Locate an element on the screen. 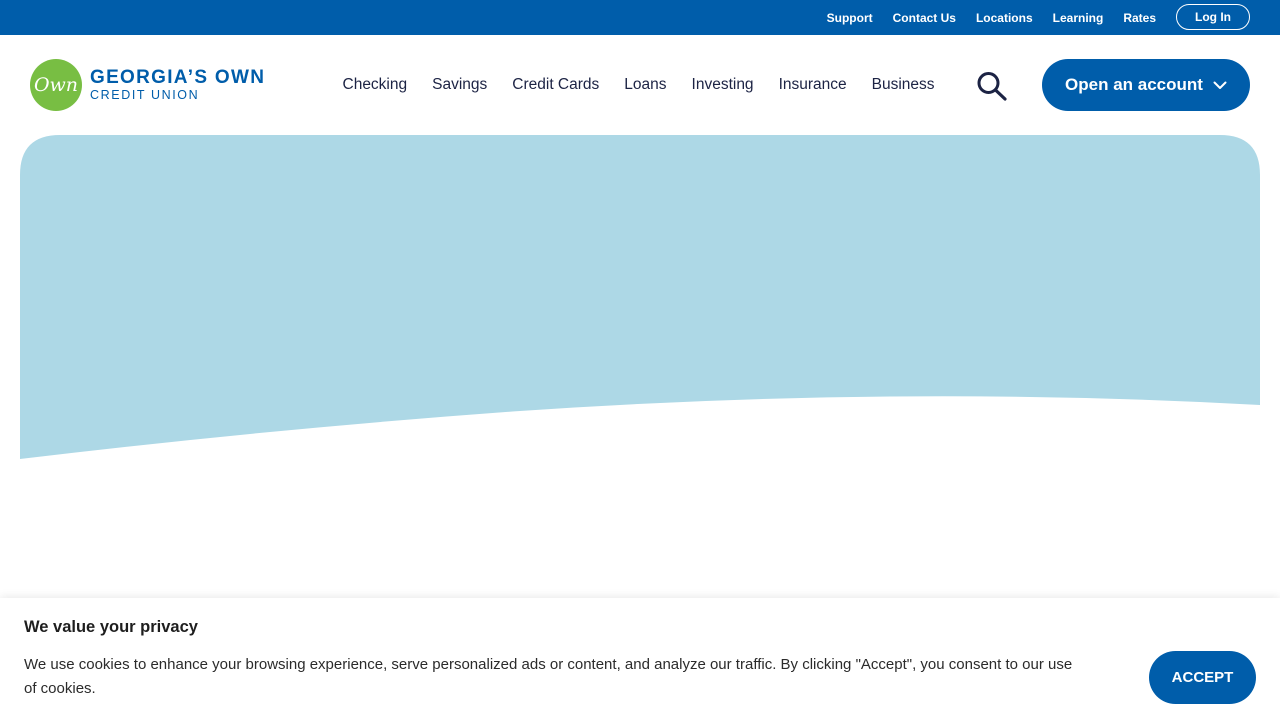 The image size is (1280, 720). chevron-down-icon is located at coordinates (1220, 85).